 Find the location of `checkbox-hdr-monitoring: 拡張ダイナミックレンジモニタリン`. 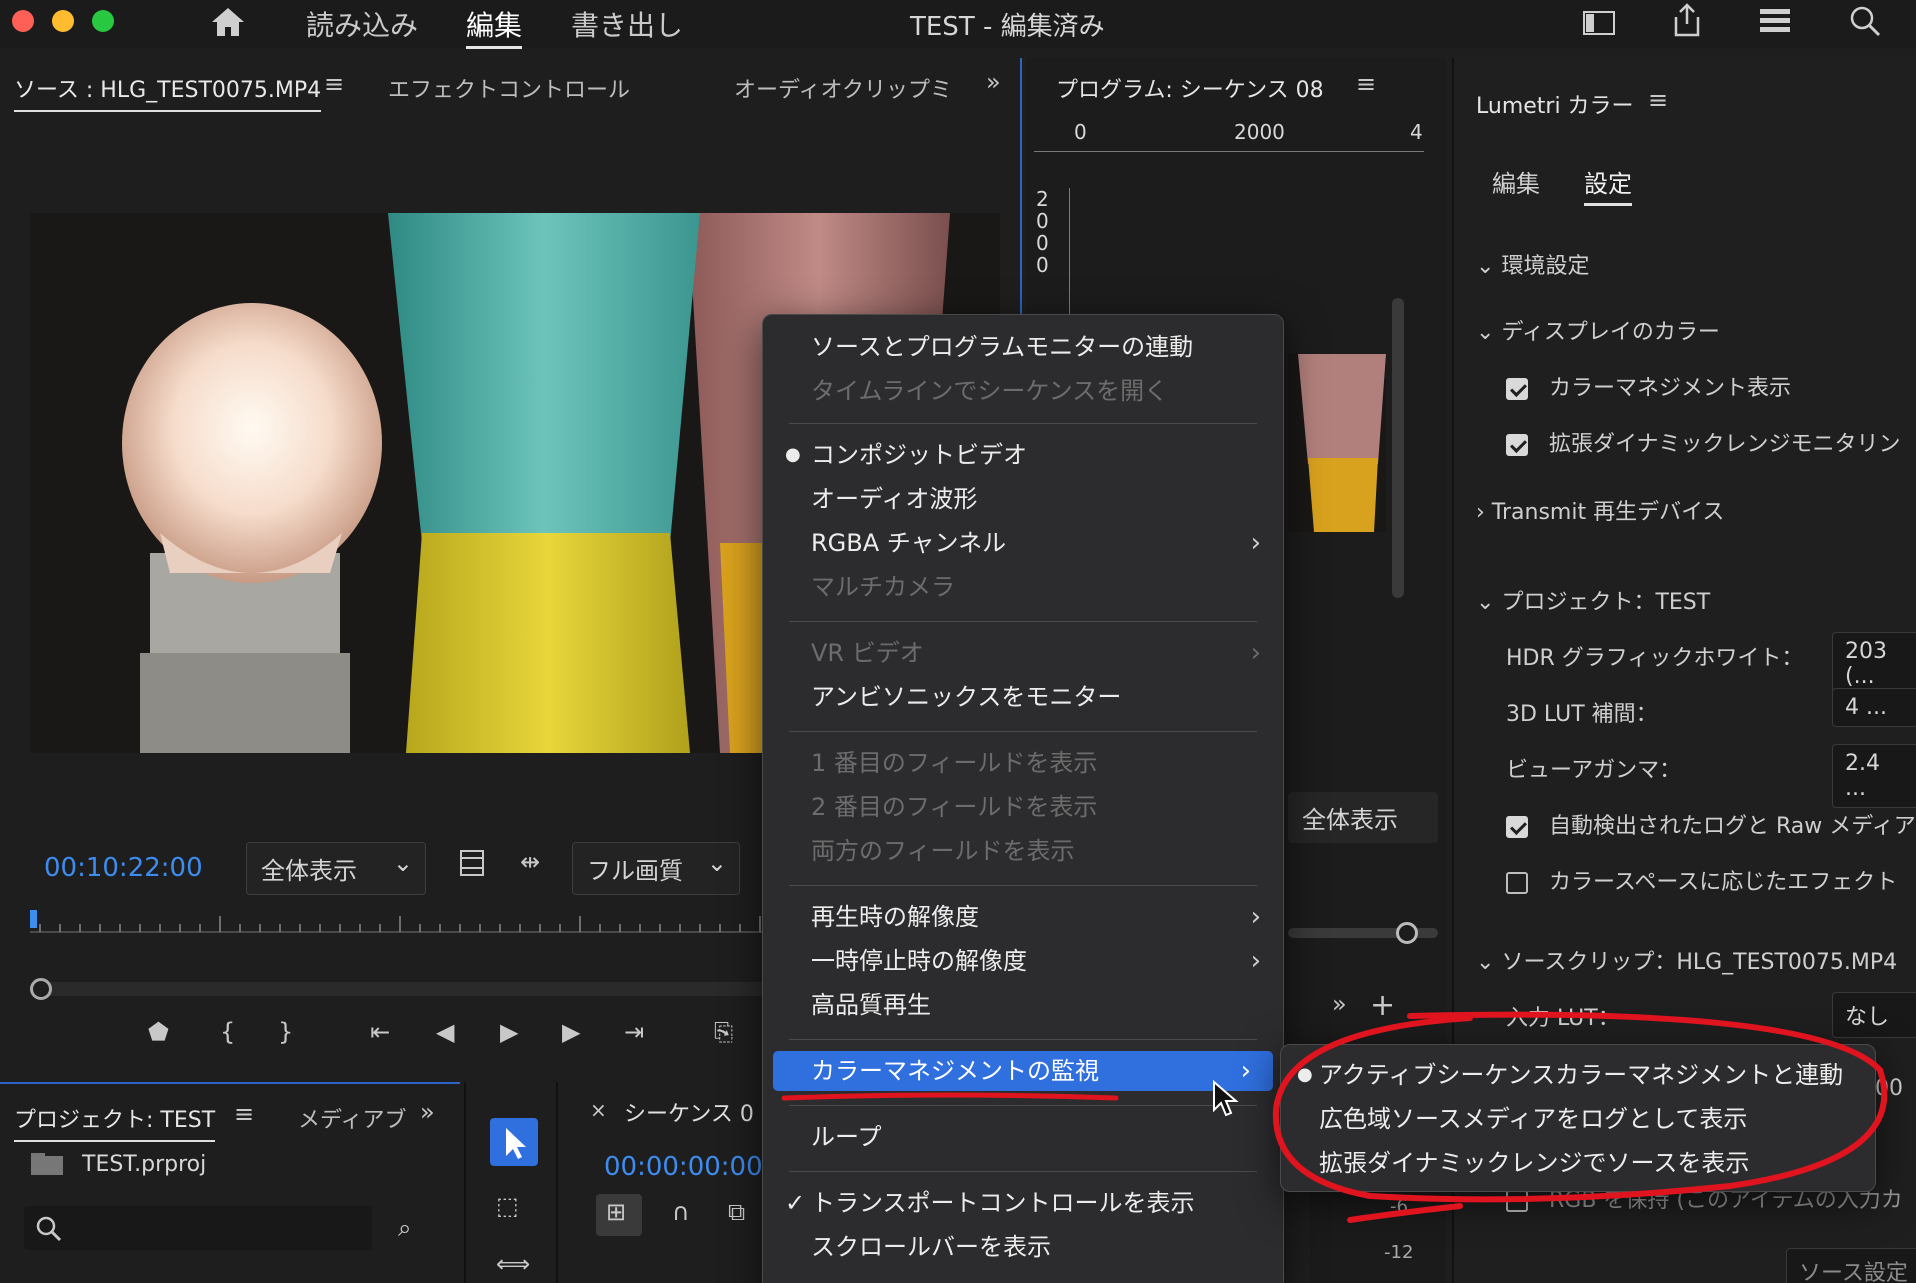

checkbox-hdr-monitoring: 拡張ダイナミックレンジモニタリン is located at coordinates (1703, 442).